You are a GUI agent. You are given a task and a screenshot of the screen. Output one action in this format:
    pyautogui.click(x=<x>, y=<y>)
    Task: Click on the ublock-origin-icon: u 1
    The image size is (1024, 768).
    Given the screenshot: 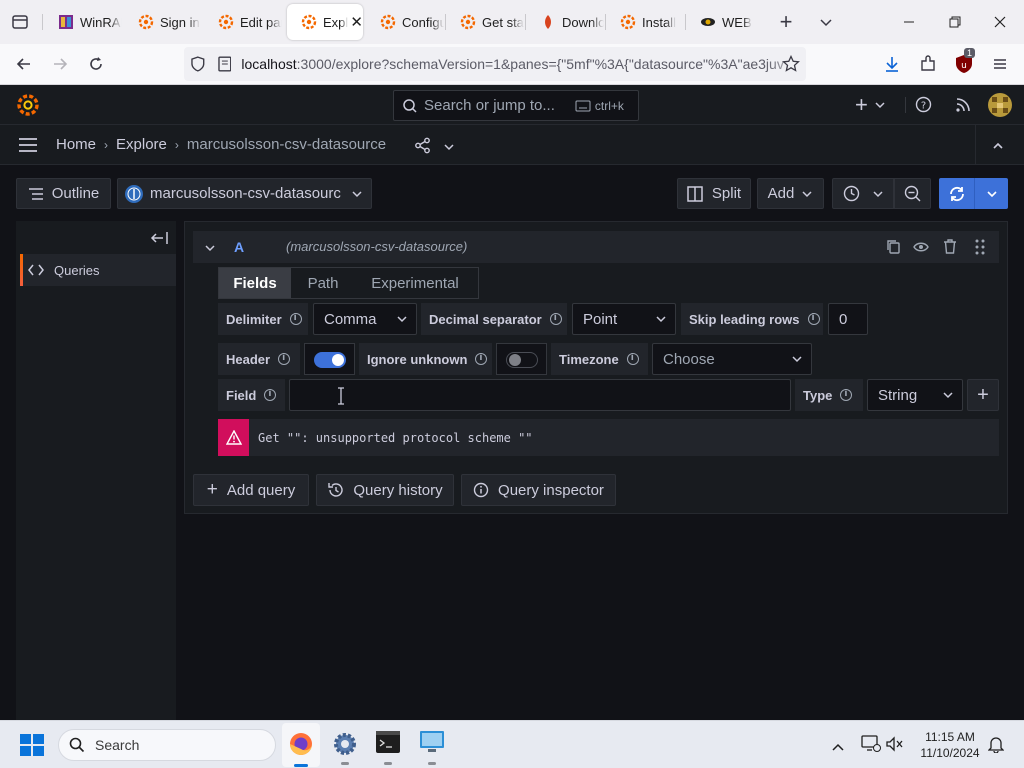 What is the action you would take?
    pyautogui.click(x=964, y=62)
    